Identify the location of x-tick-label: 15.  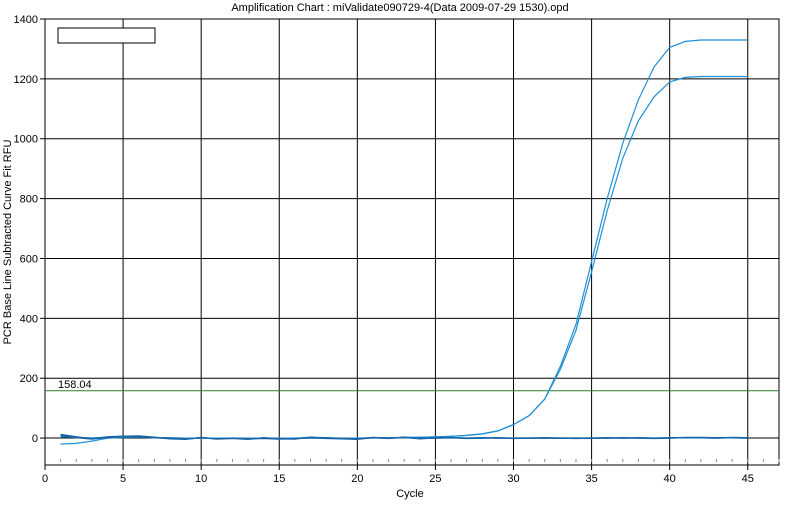
(279, 479).